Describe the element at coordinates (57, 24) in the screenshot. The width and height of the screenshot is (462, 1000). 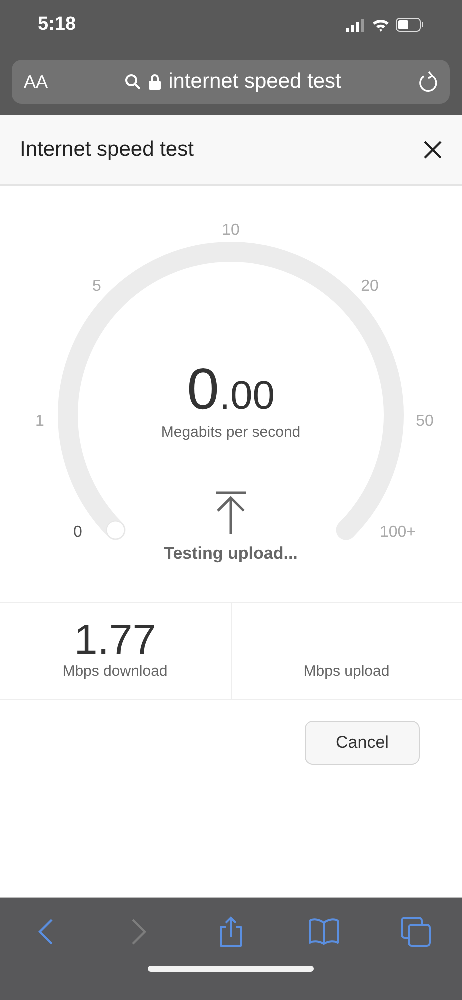
I see `clock-time: 5:18` at that location.